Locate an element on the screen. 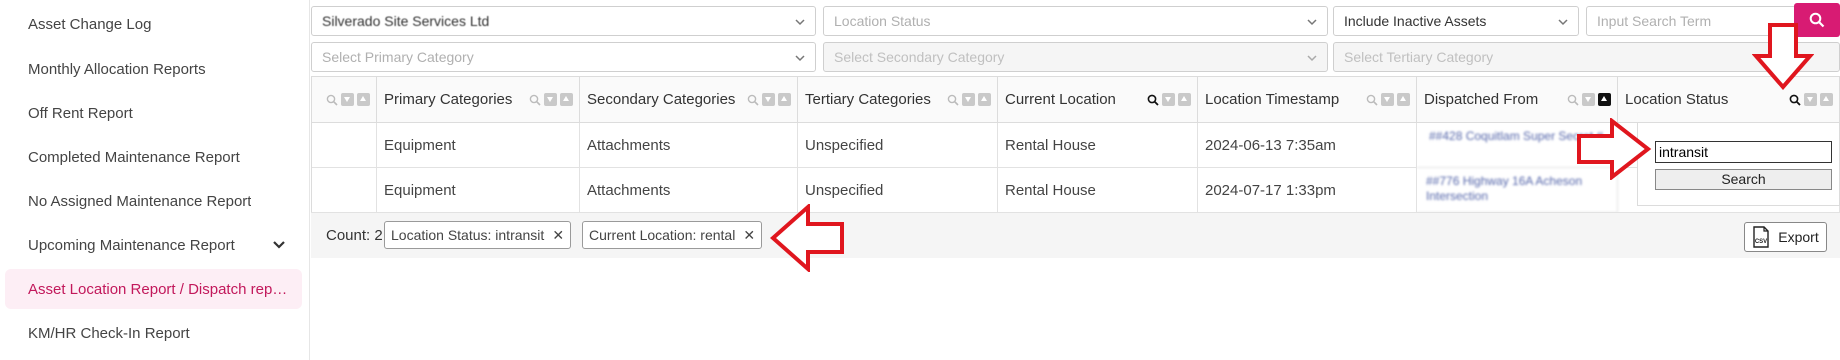  secondary-category-select: Select Secondary Category is located at coordinates (1075, 57).